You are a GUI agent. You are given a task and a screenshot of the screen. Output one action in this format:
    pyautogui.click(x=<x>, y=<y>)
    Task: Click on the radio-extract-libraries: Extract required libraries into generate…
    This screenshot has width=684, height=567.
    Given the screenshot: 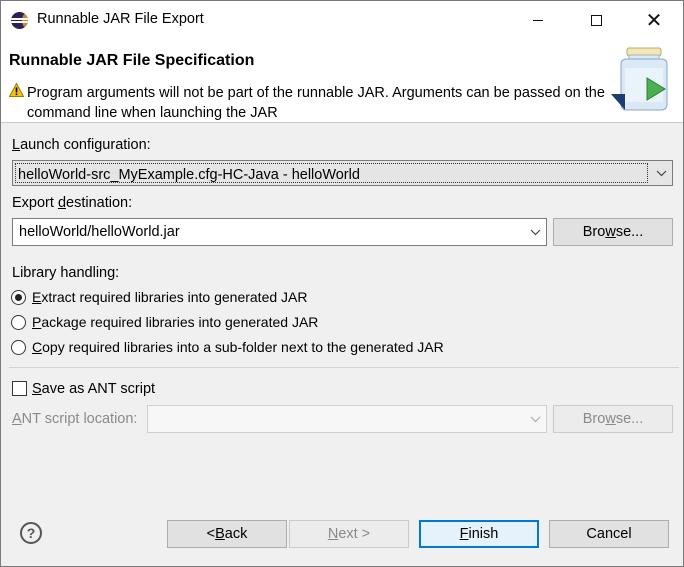 What is the action you would take?
    pyautogui.click(x=159, y=297)
    